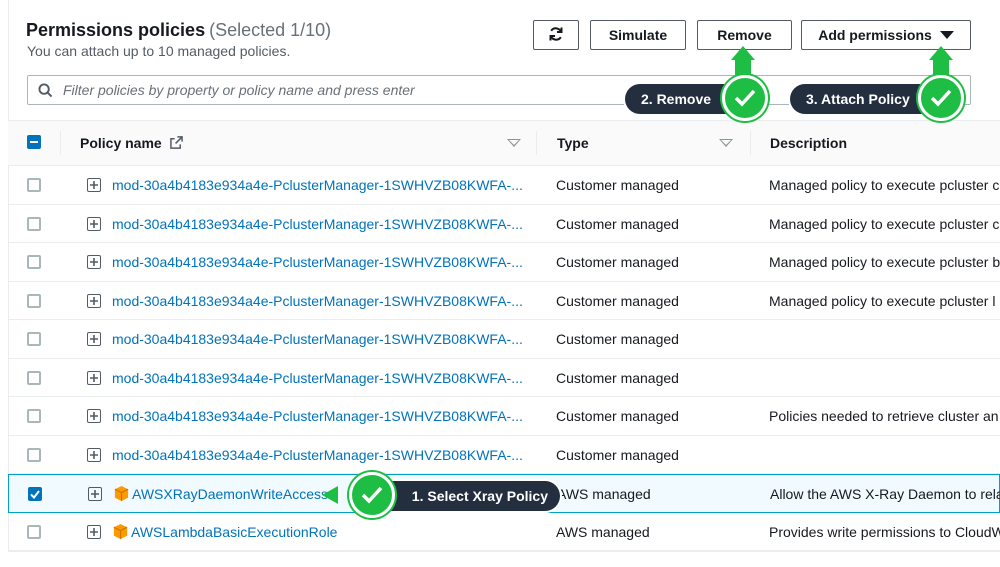  I want to click on policy-description: Managed policy to execute pcluster b, so click(884, 262).